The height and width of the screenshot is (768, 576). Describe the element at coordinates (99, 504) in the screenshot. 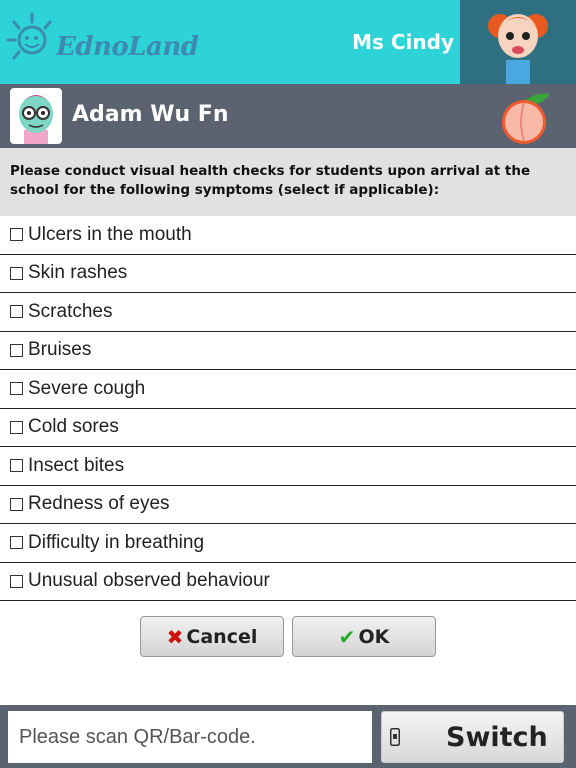

I see `symptom-label: Redness of eyes` at that location.